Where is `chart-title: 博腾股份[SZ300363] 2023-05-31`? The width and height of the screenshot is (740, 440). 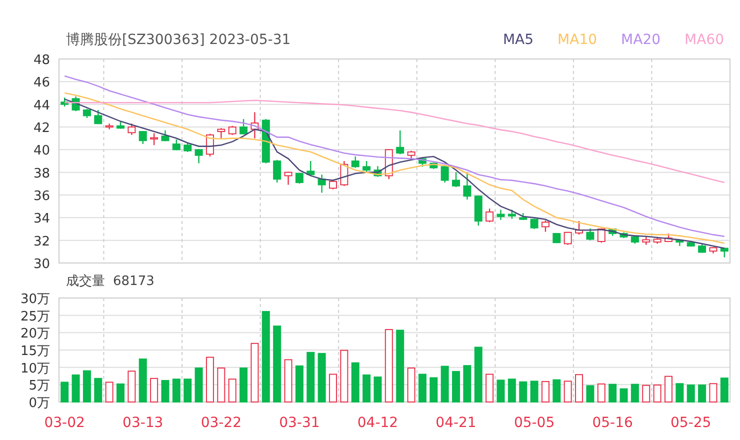
chart-title: 博腾股份[SZ300363] 2023-05-31 is located at coordinates (178, 40).